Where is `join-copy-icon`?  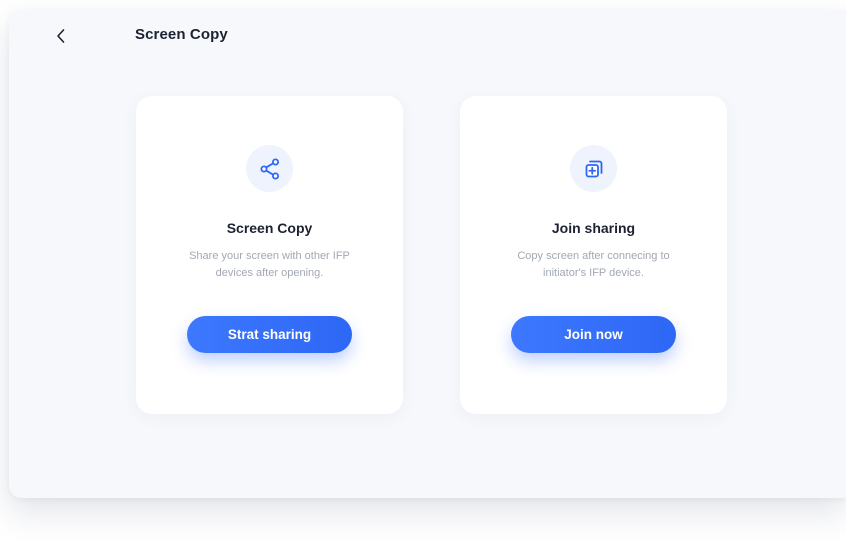 join-copy-icon is located at coordinates (593, 168).